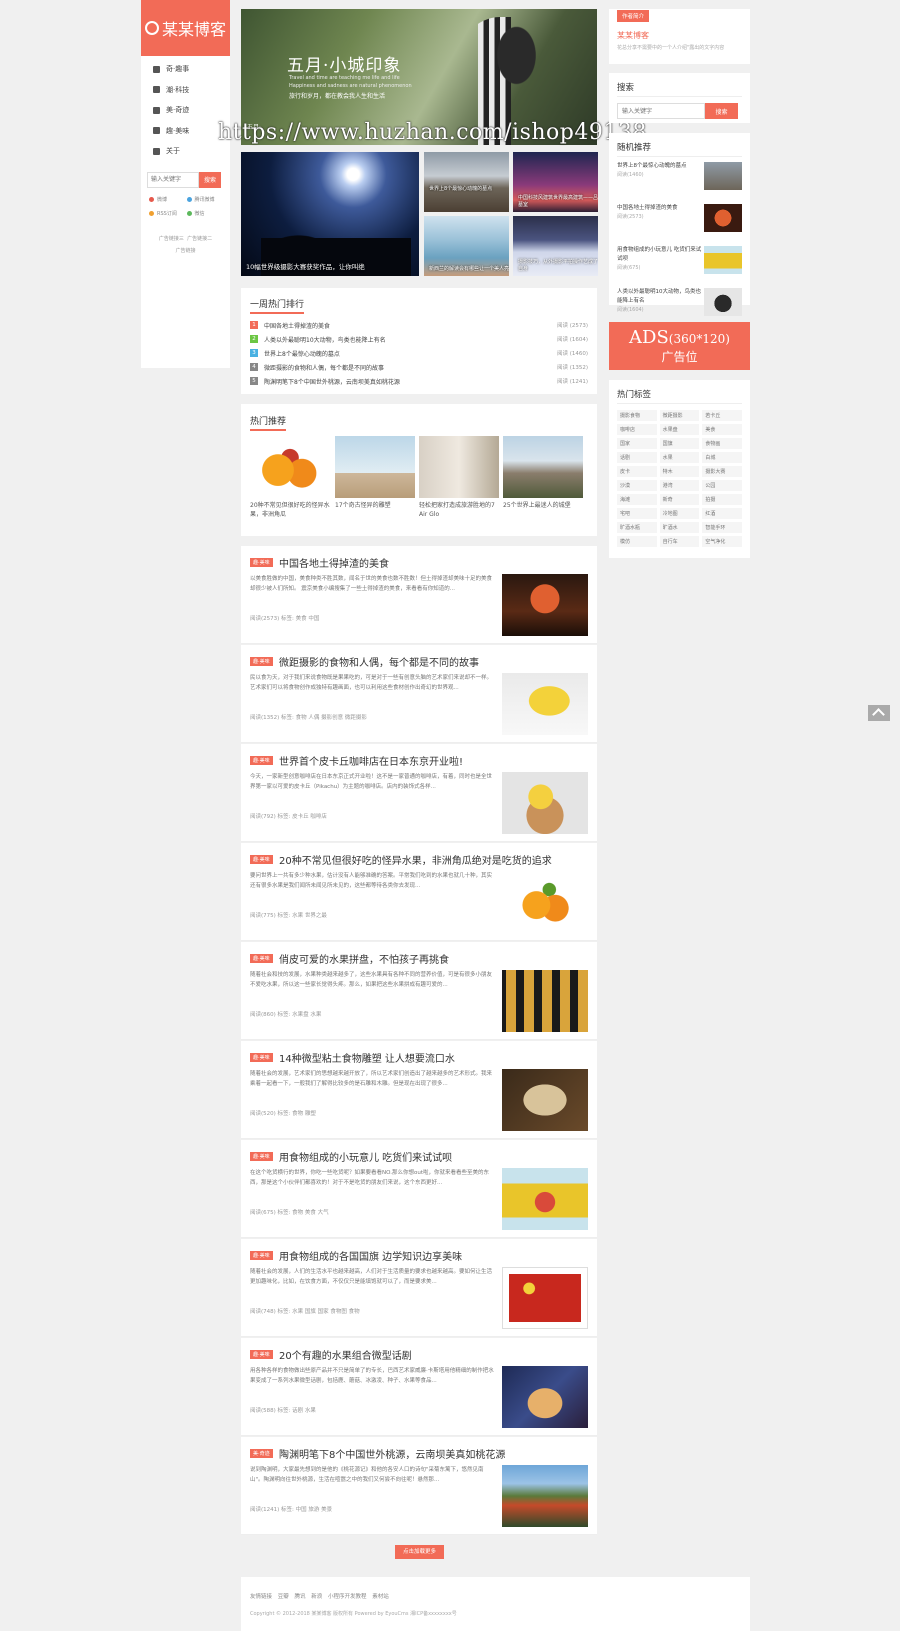 This screenshot has height=1631, width=900. What do you see at coordinates (637, 499) in the screenshot?
I see `tag: 海滩` at bounding box center [637, 499].